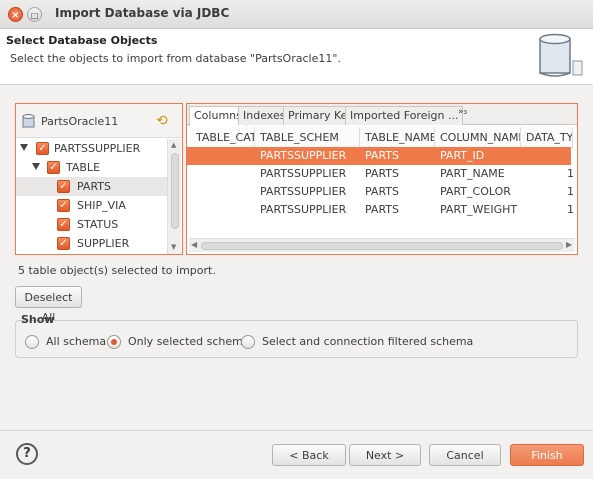  I want to click on scroll-down-icon: ▼, so click(173, 247).